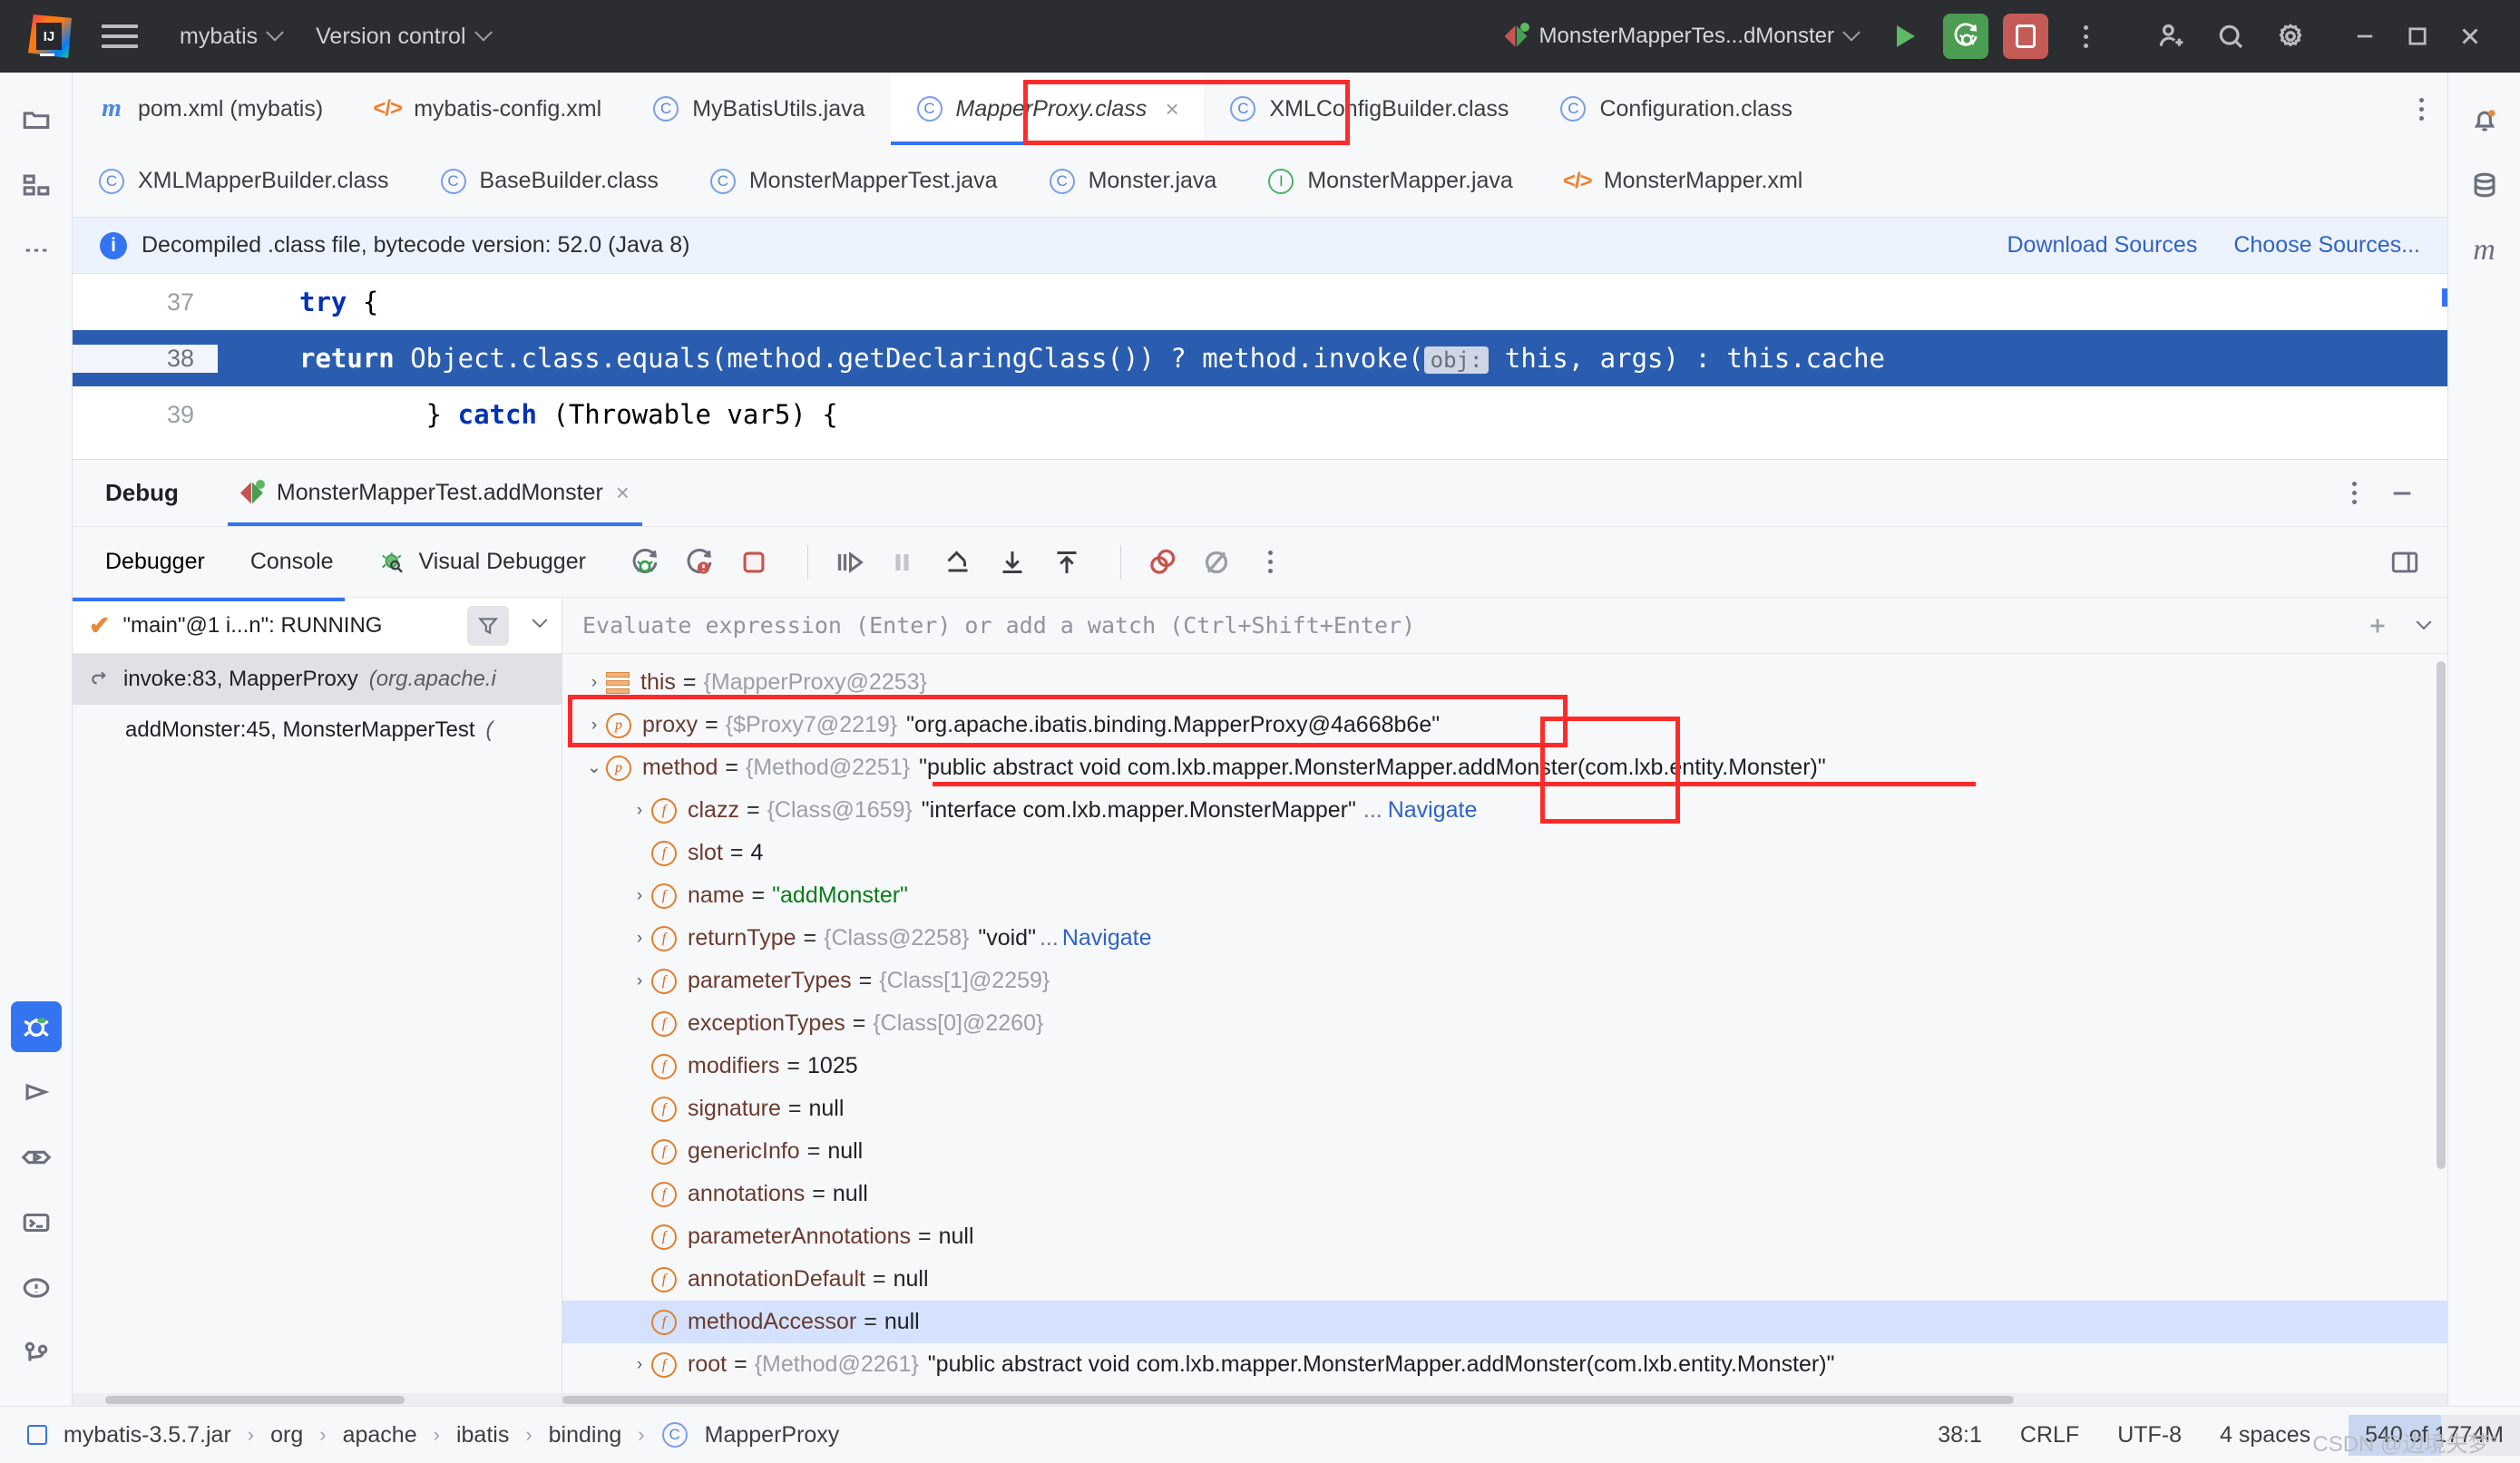 Image resolution: width=2520 pixels, height=1463 pixels. I want to click on tab-monstermapper-java: I MonsterMapper.java, so click(1390, 181).